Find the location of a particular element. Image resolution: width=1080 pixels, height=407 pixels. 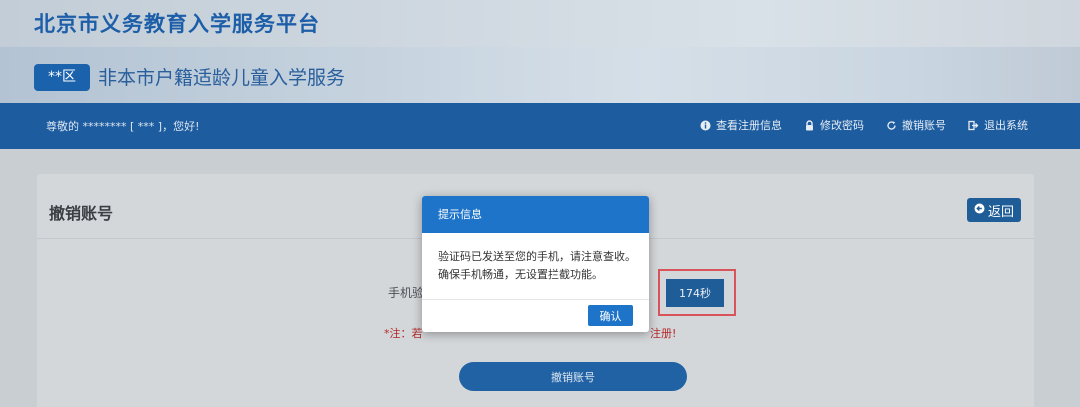

dialog-message-line2: 确保手机畅通，无设置拦截功能。 is located at coordinates (520, 274).